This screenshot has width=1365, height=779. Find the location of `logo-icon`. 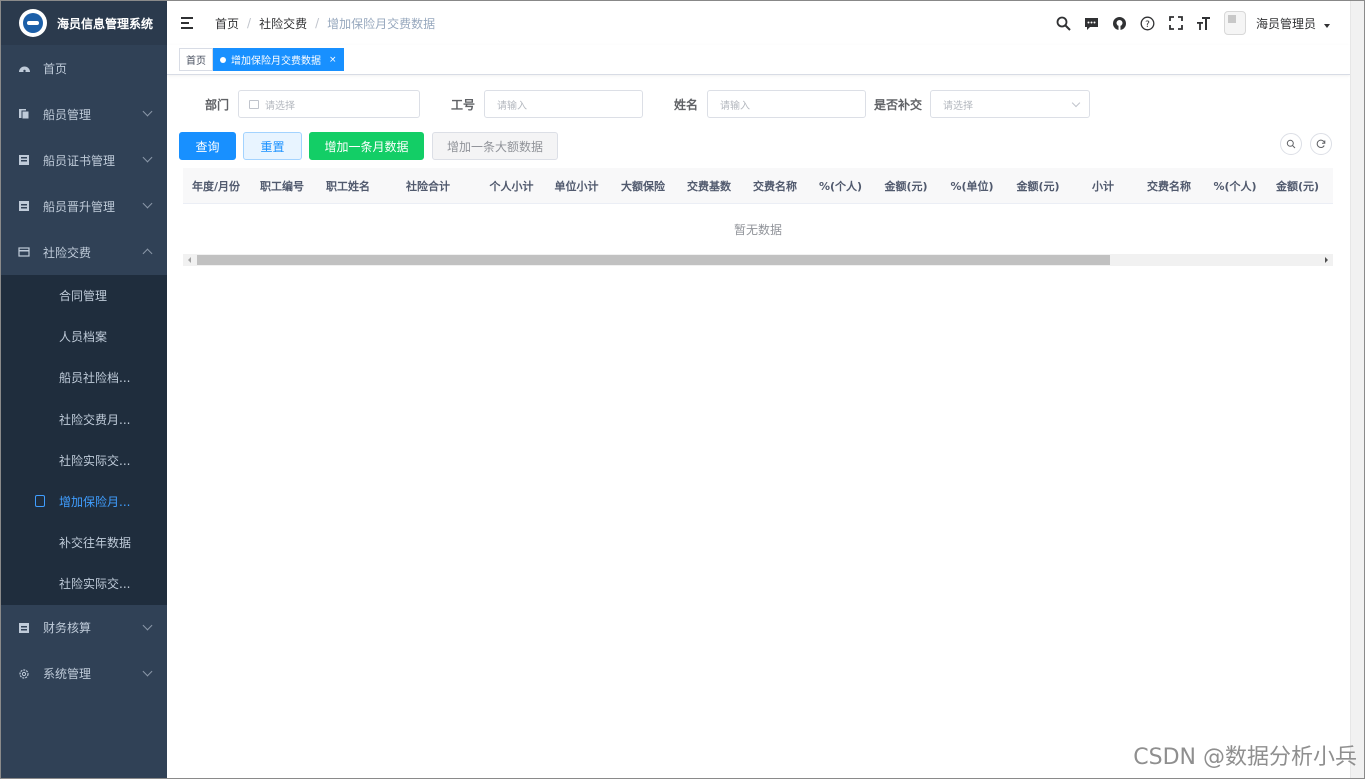

logo-icon is located at coordinates (33, 23).